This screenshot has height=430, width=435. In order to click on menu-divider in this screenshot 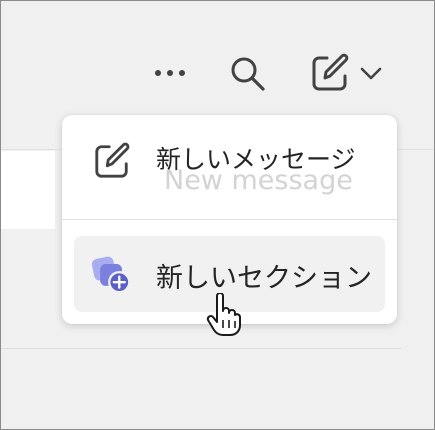, I will do `click(229, 219)`.